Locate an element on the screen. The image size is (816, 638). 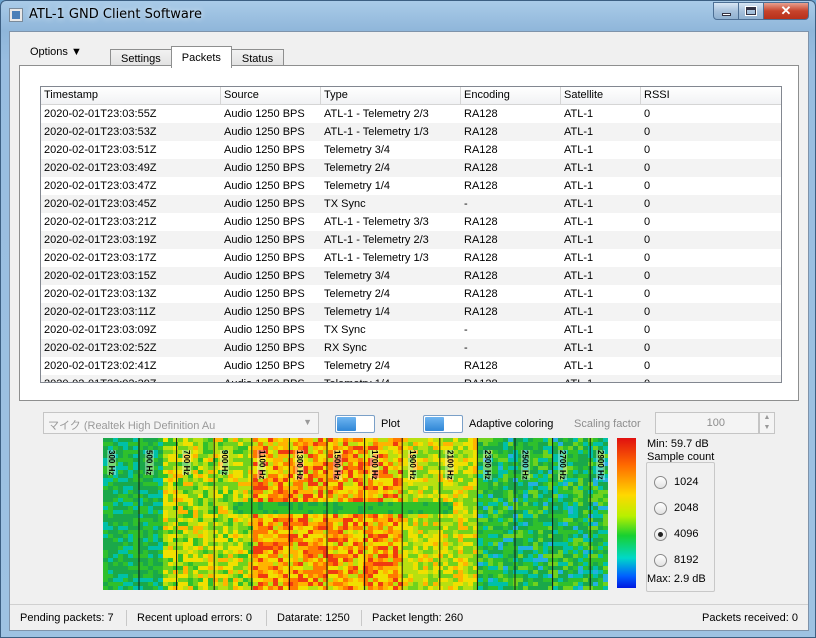
options-menu: Options ▼ is located at coordinates (56, 52).